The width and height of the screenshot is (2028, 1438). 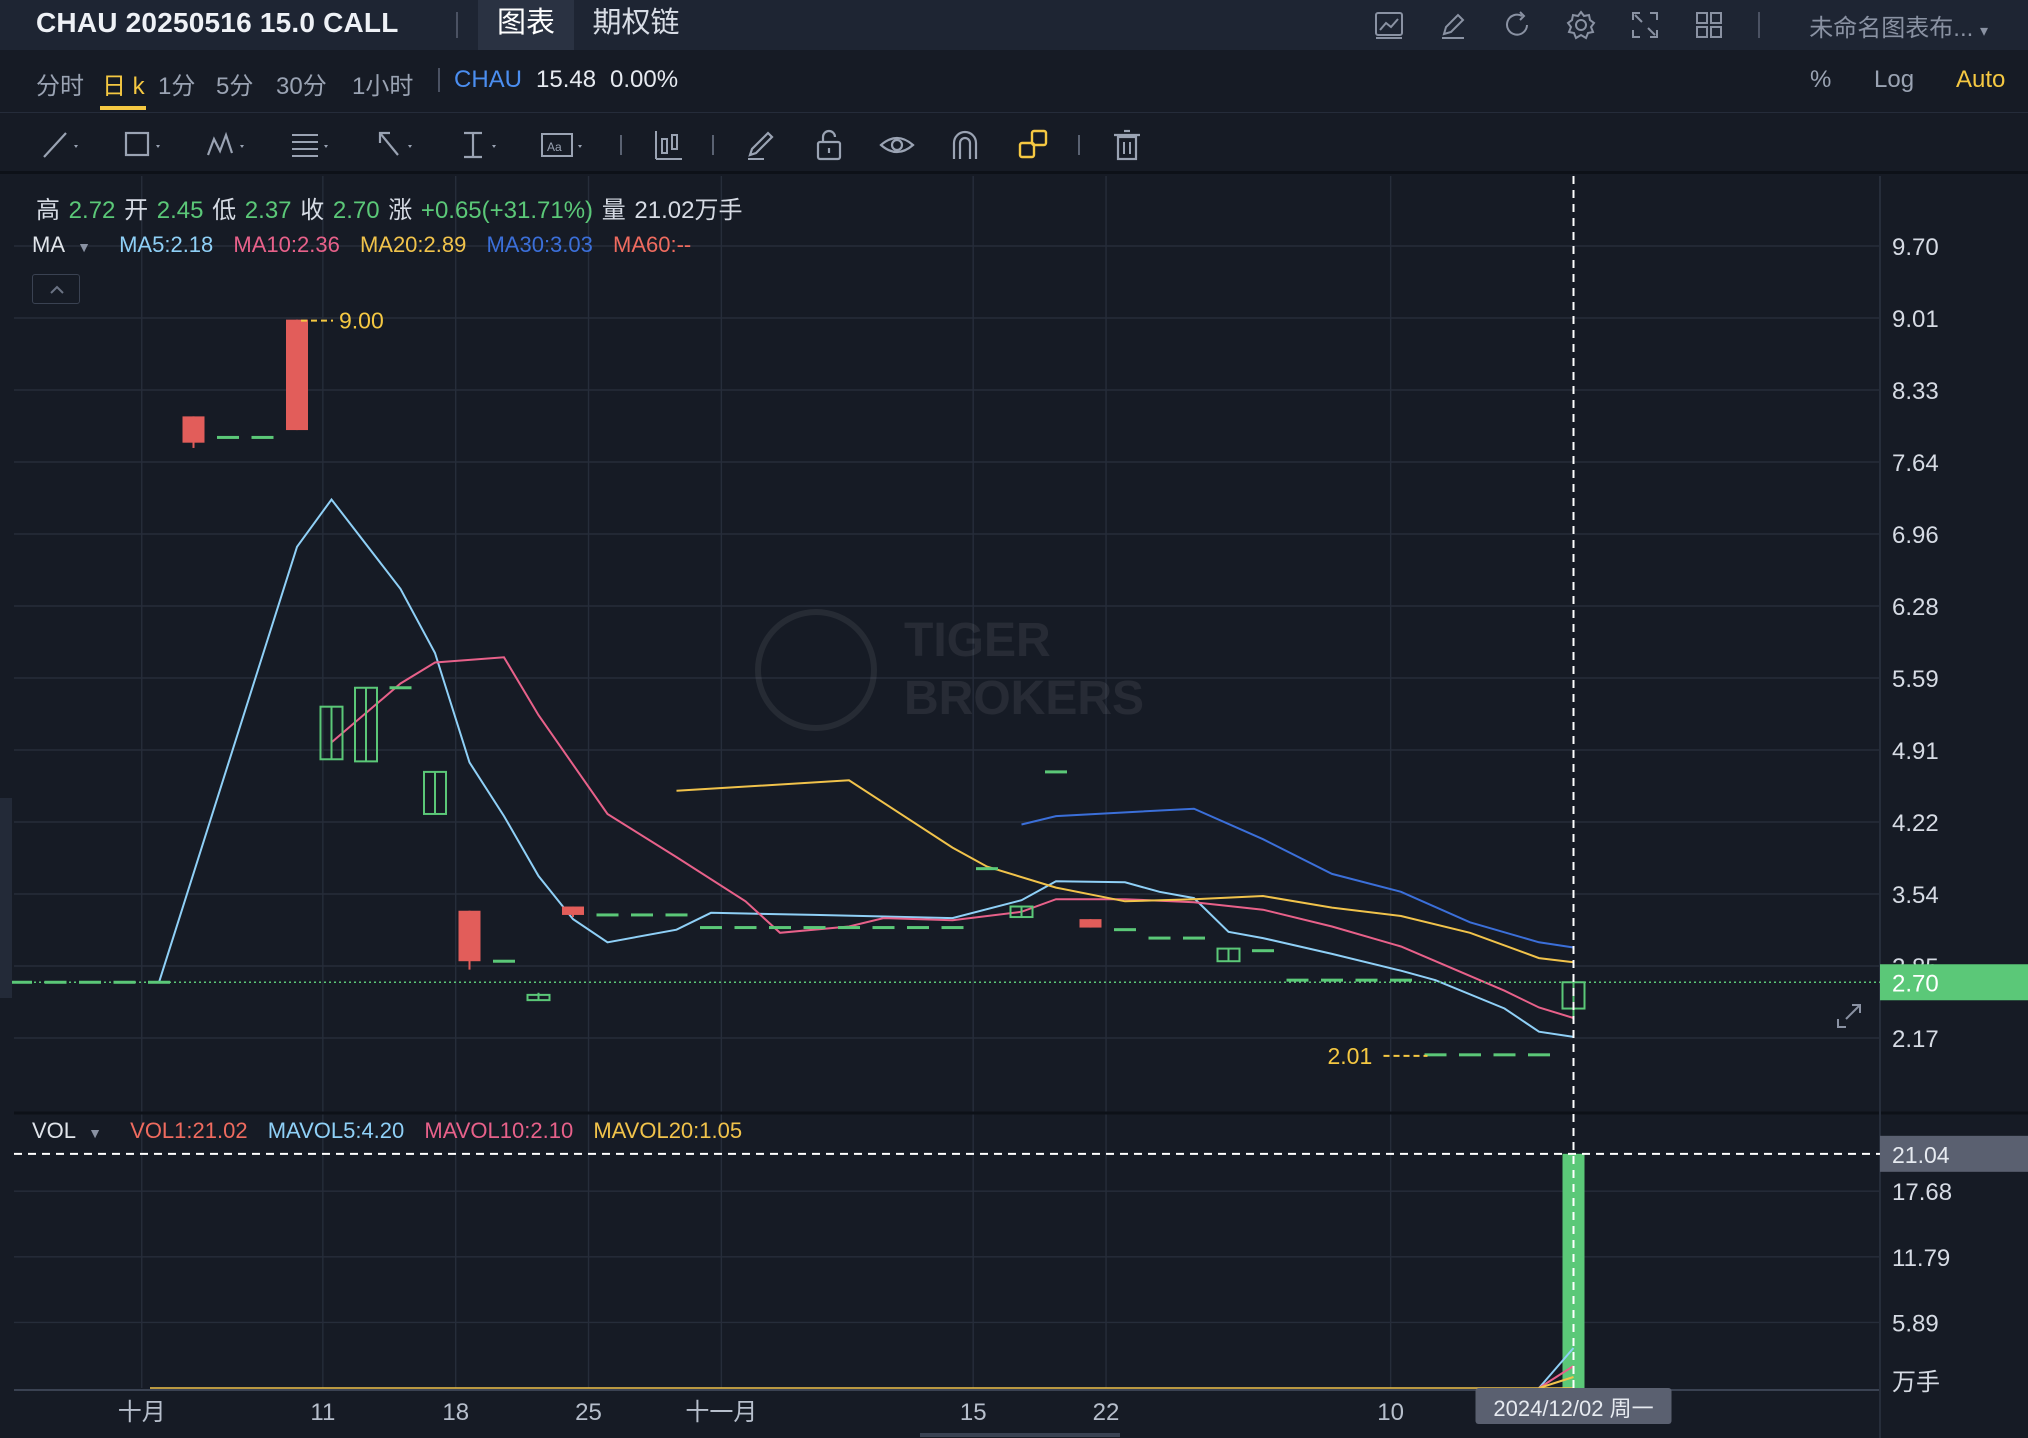 I want to click on price-axis-label: 9.01, so click(x=1915, y=319).